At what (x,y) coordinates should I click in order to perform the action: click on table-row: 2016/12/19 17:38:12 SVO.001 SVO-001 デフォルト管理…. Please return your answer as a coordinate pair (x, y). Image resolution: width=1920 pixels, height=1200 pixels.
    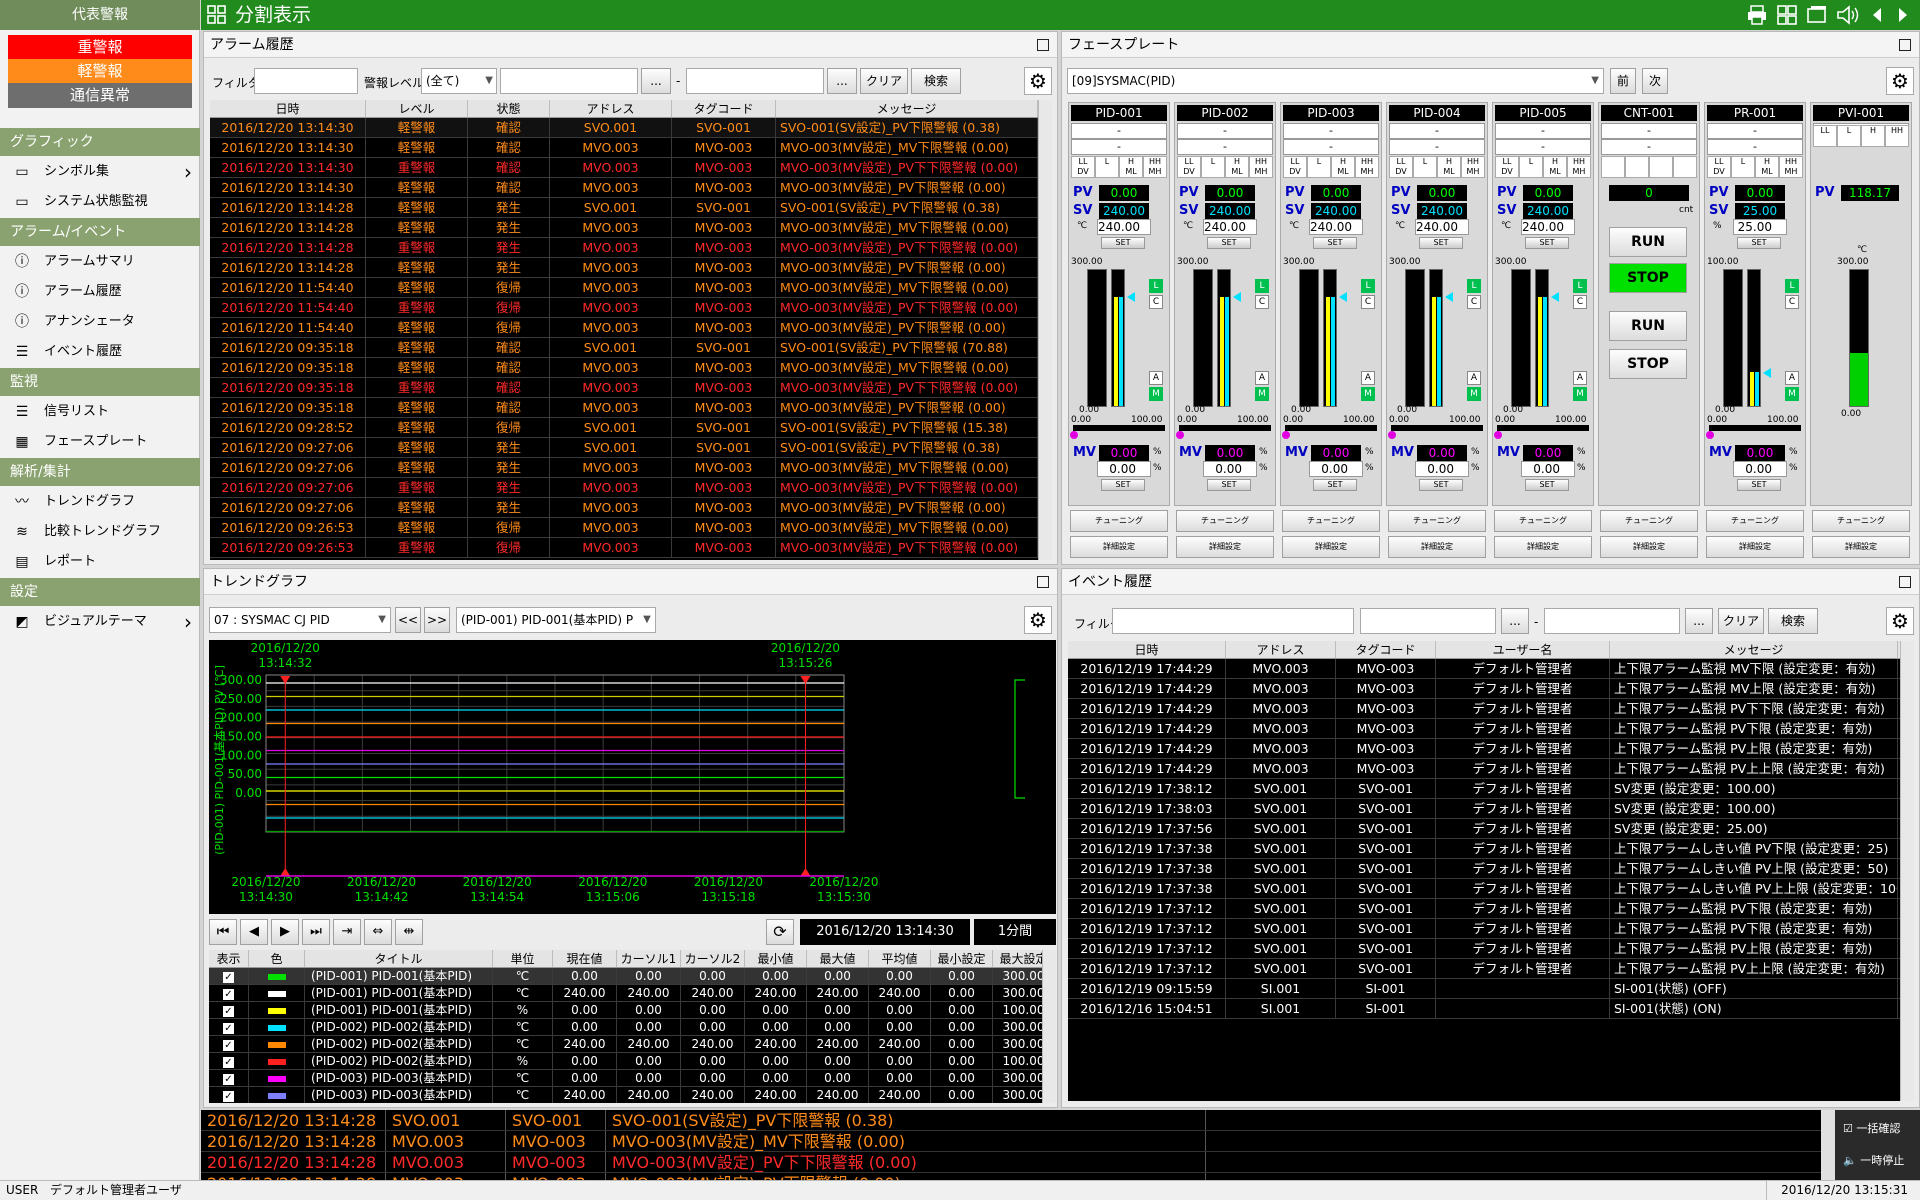
    Looking at the image, I should click on (1491, 789).